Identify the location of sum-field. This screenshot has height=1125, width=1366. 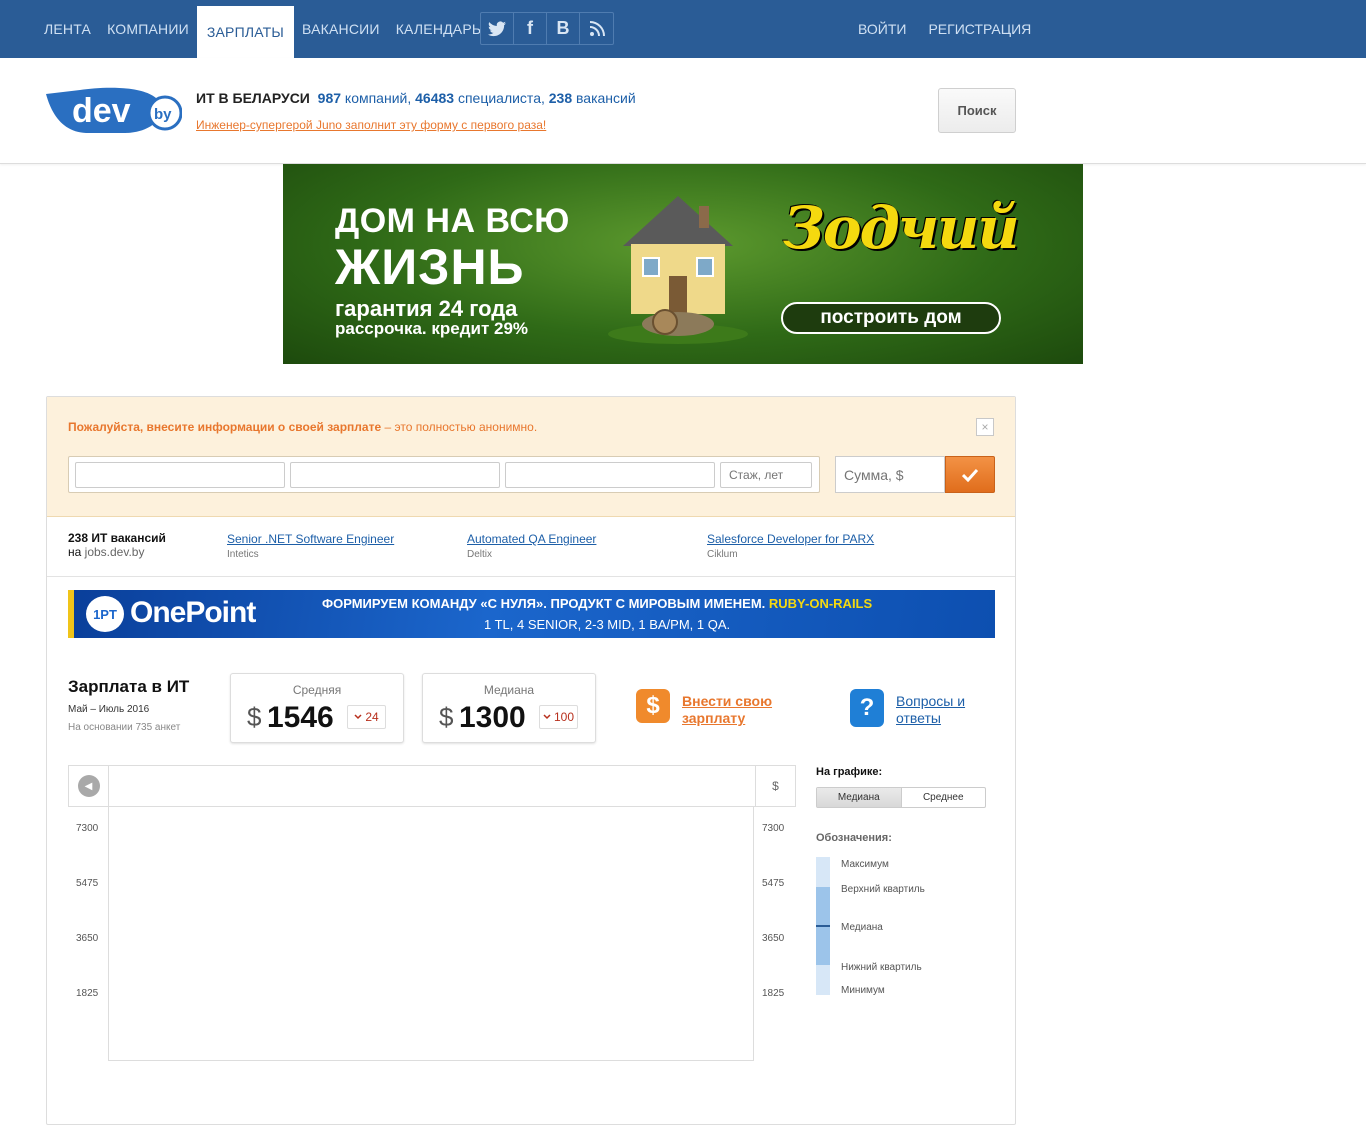
(890, 474).